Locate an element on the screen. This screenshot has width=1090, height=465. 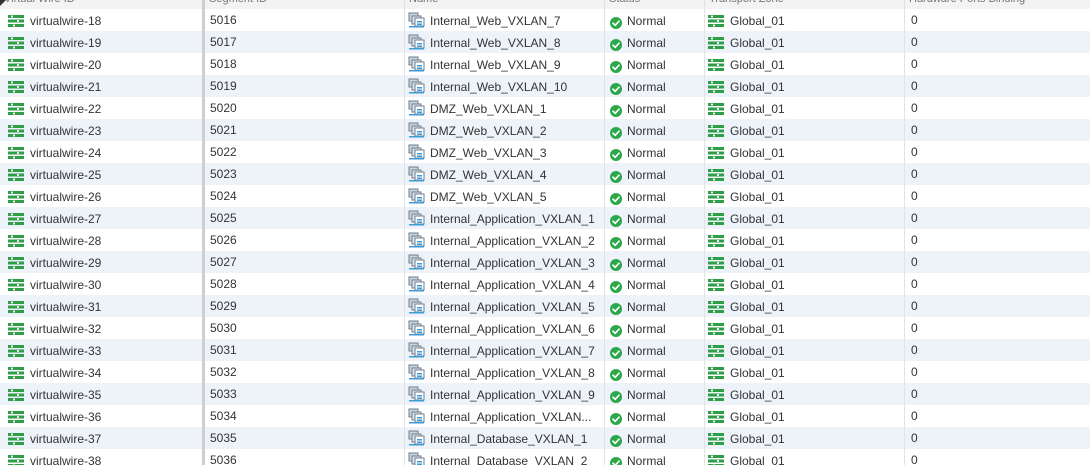
switch-name: Internal_Web_VXLAN_7 is located at coordinates (495, 21).